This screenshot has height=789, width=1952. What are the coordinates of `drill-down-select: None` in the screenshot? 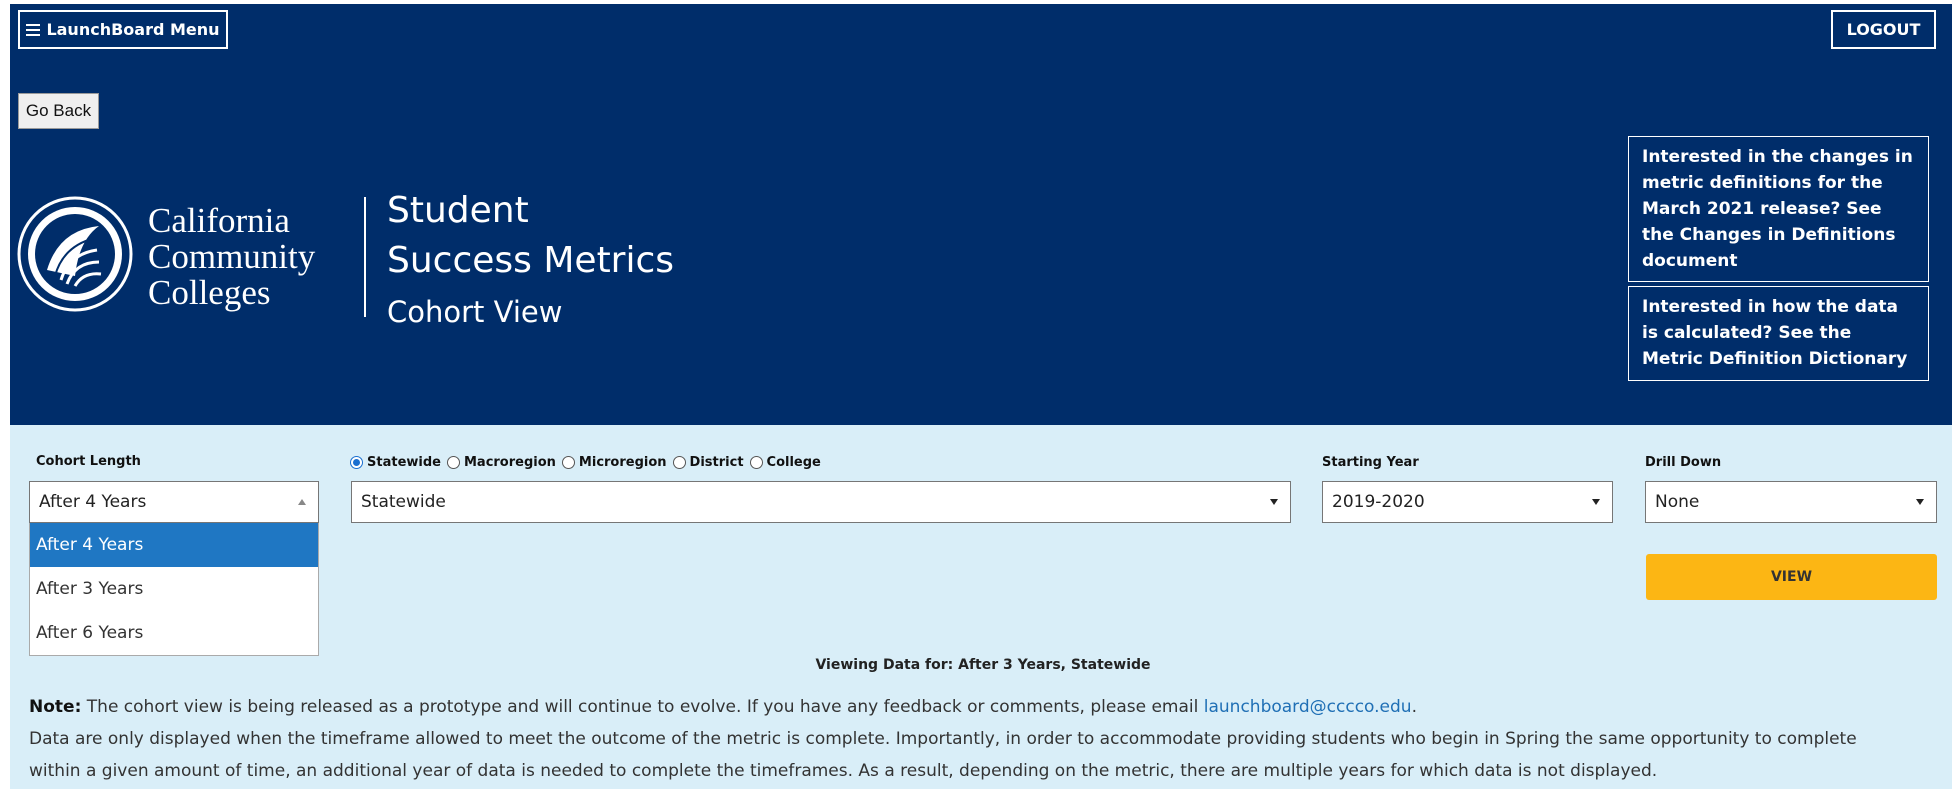 It's located at (1791, 502).